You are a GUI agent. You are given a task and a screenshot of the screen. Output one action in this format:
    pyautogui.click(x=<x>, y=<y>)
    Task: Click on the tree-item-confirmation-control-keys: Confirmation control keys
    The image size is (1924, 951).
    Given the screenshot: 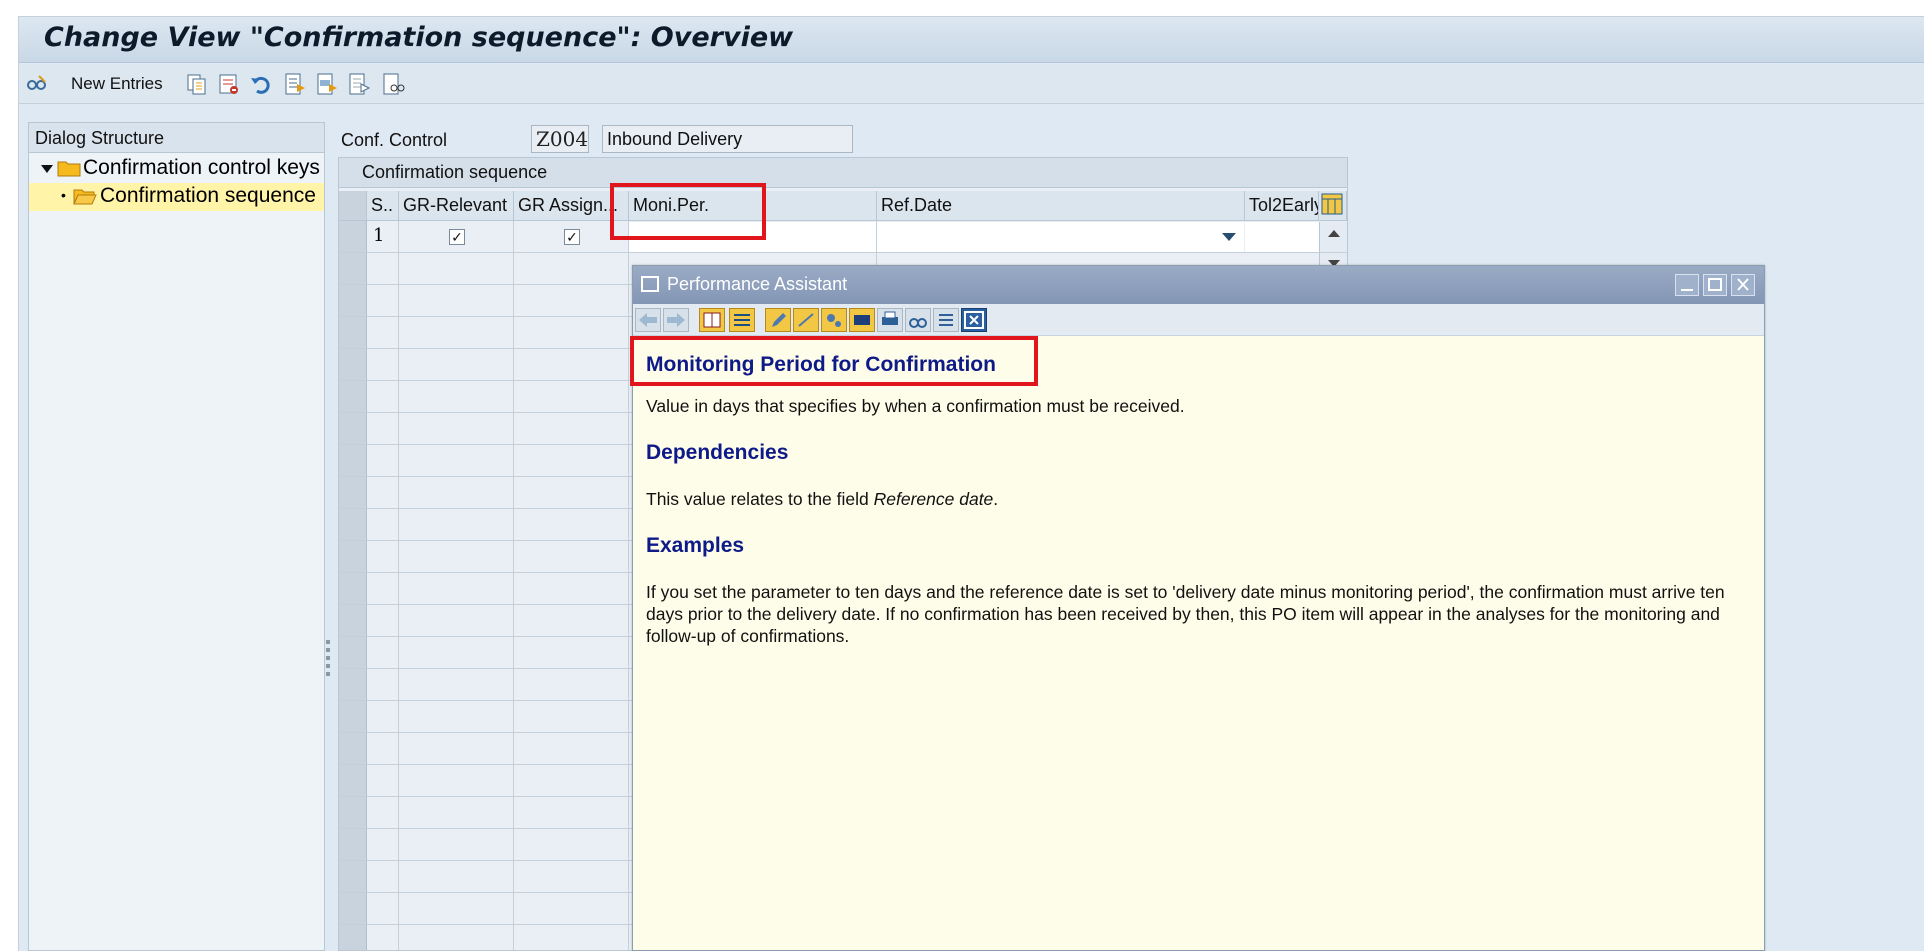 What is the action you would take?
    pyautogui.click(x=176, y=169)
    